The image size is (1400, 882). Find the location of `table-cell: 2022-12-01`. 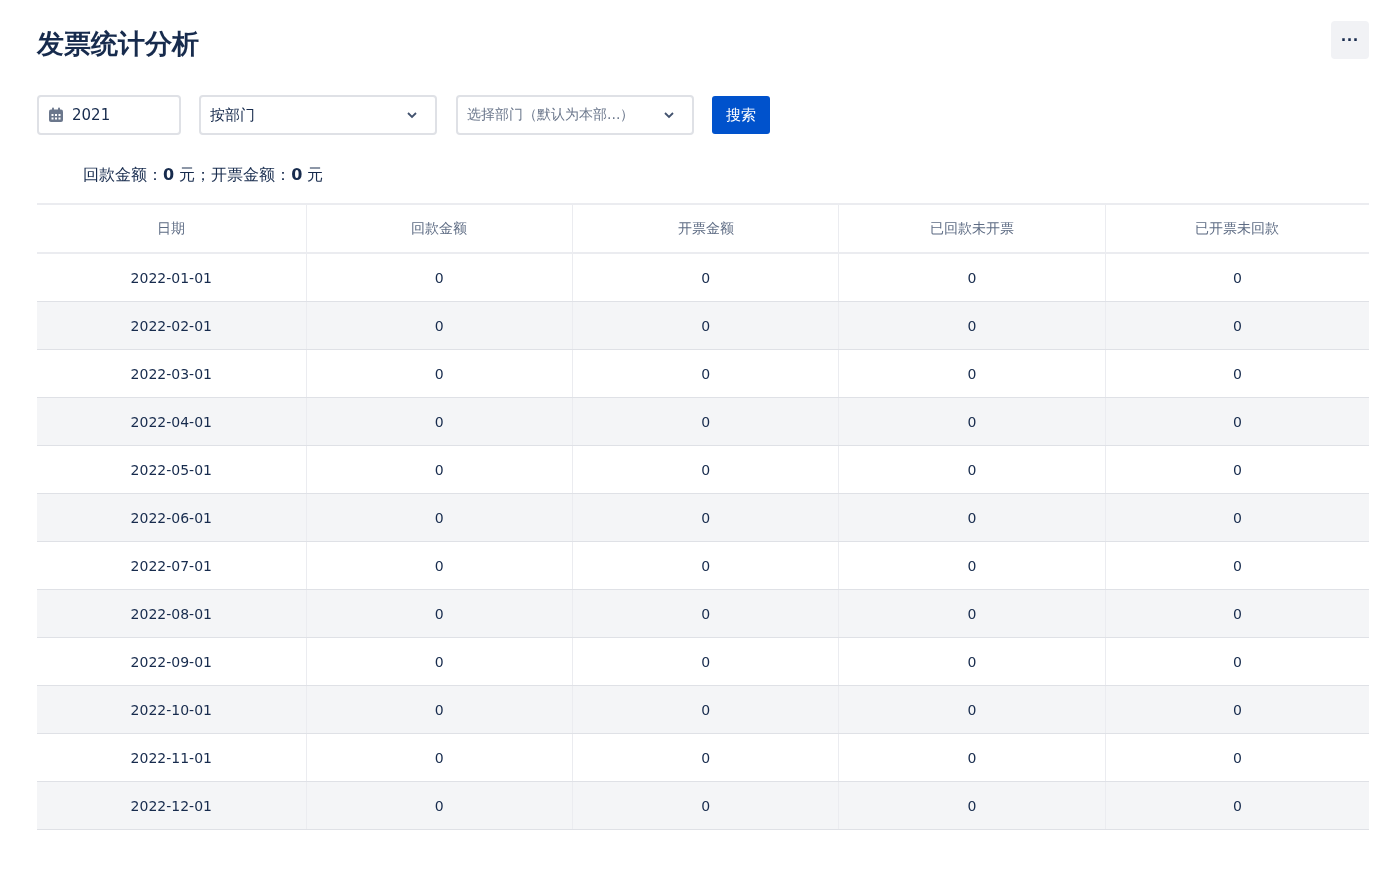

table-cell: 2022-12-01 is located at coordinates (172, 805).